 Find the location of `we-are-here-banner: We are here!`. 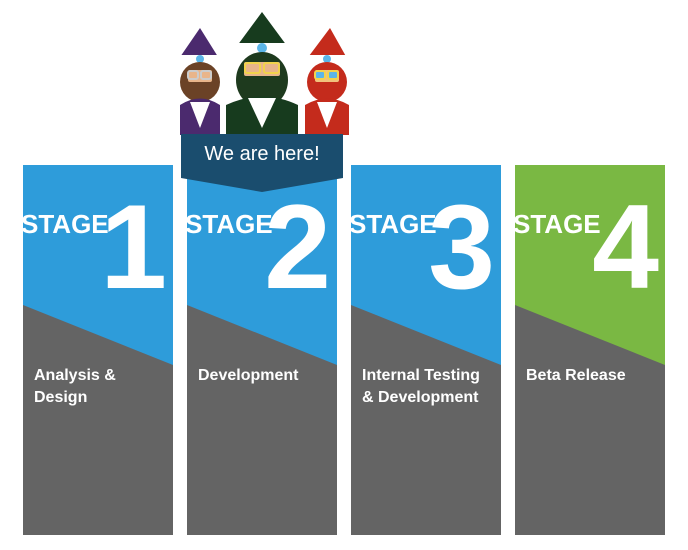

we-are-here-banner: We are here! is located at coordinates (262, 163).